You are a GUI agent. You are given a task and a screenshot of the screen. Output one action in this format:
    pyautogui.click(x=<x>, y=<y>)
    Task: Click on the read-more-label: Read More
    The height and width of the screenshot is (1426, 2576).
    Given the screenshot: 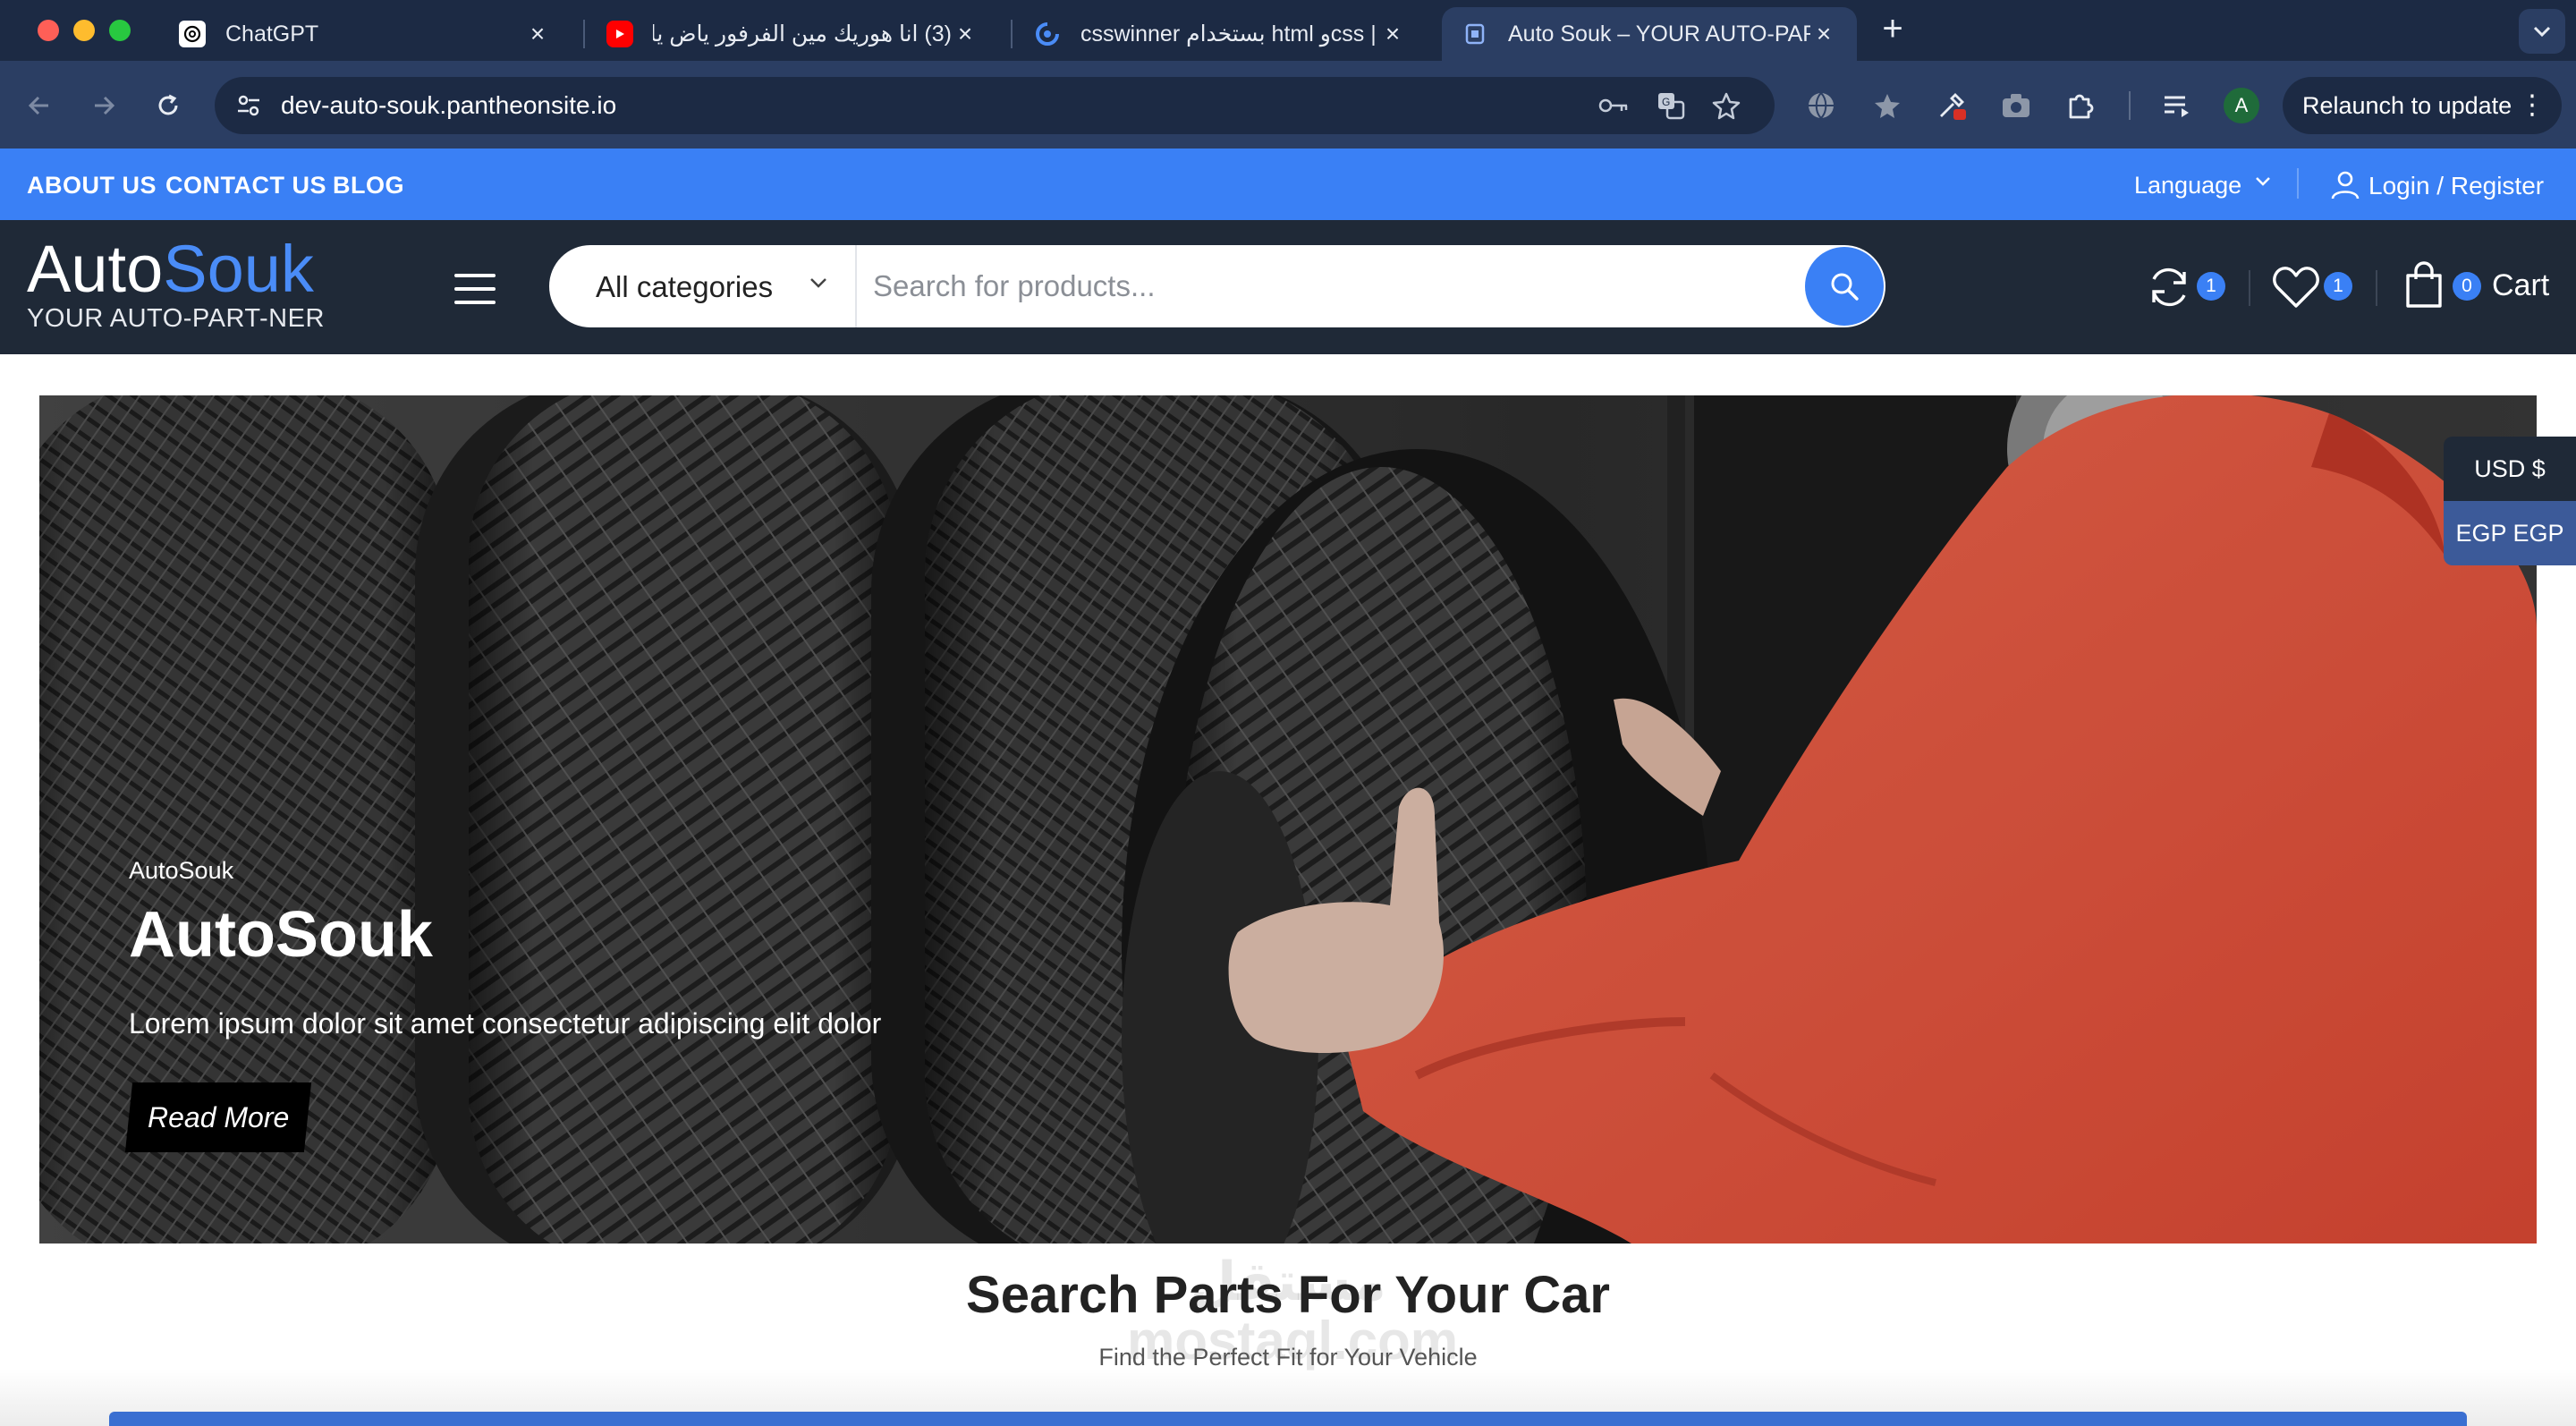 What is the action you would take?
    pyautogui.click(x=218, y=1117)
    